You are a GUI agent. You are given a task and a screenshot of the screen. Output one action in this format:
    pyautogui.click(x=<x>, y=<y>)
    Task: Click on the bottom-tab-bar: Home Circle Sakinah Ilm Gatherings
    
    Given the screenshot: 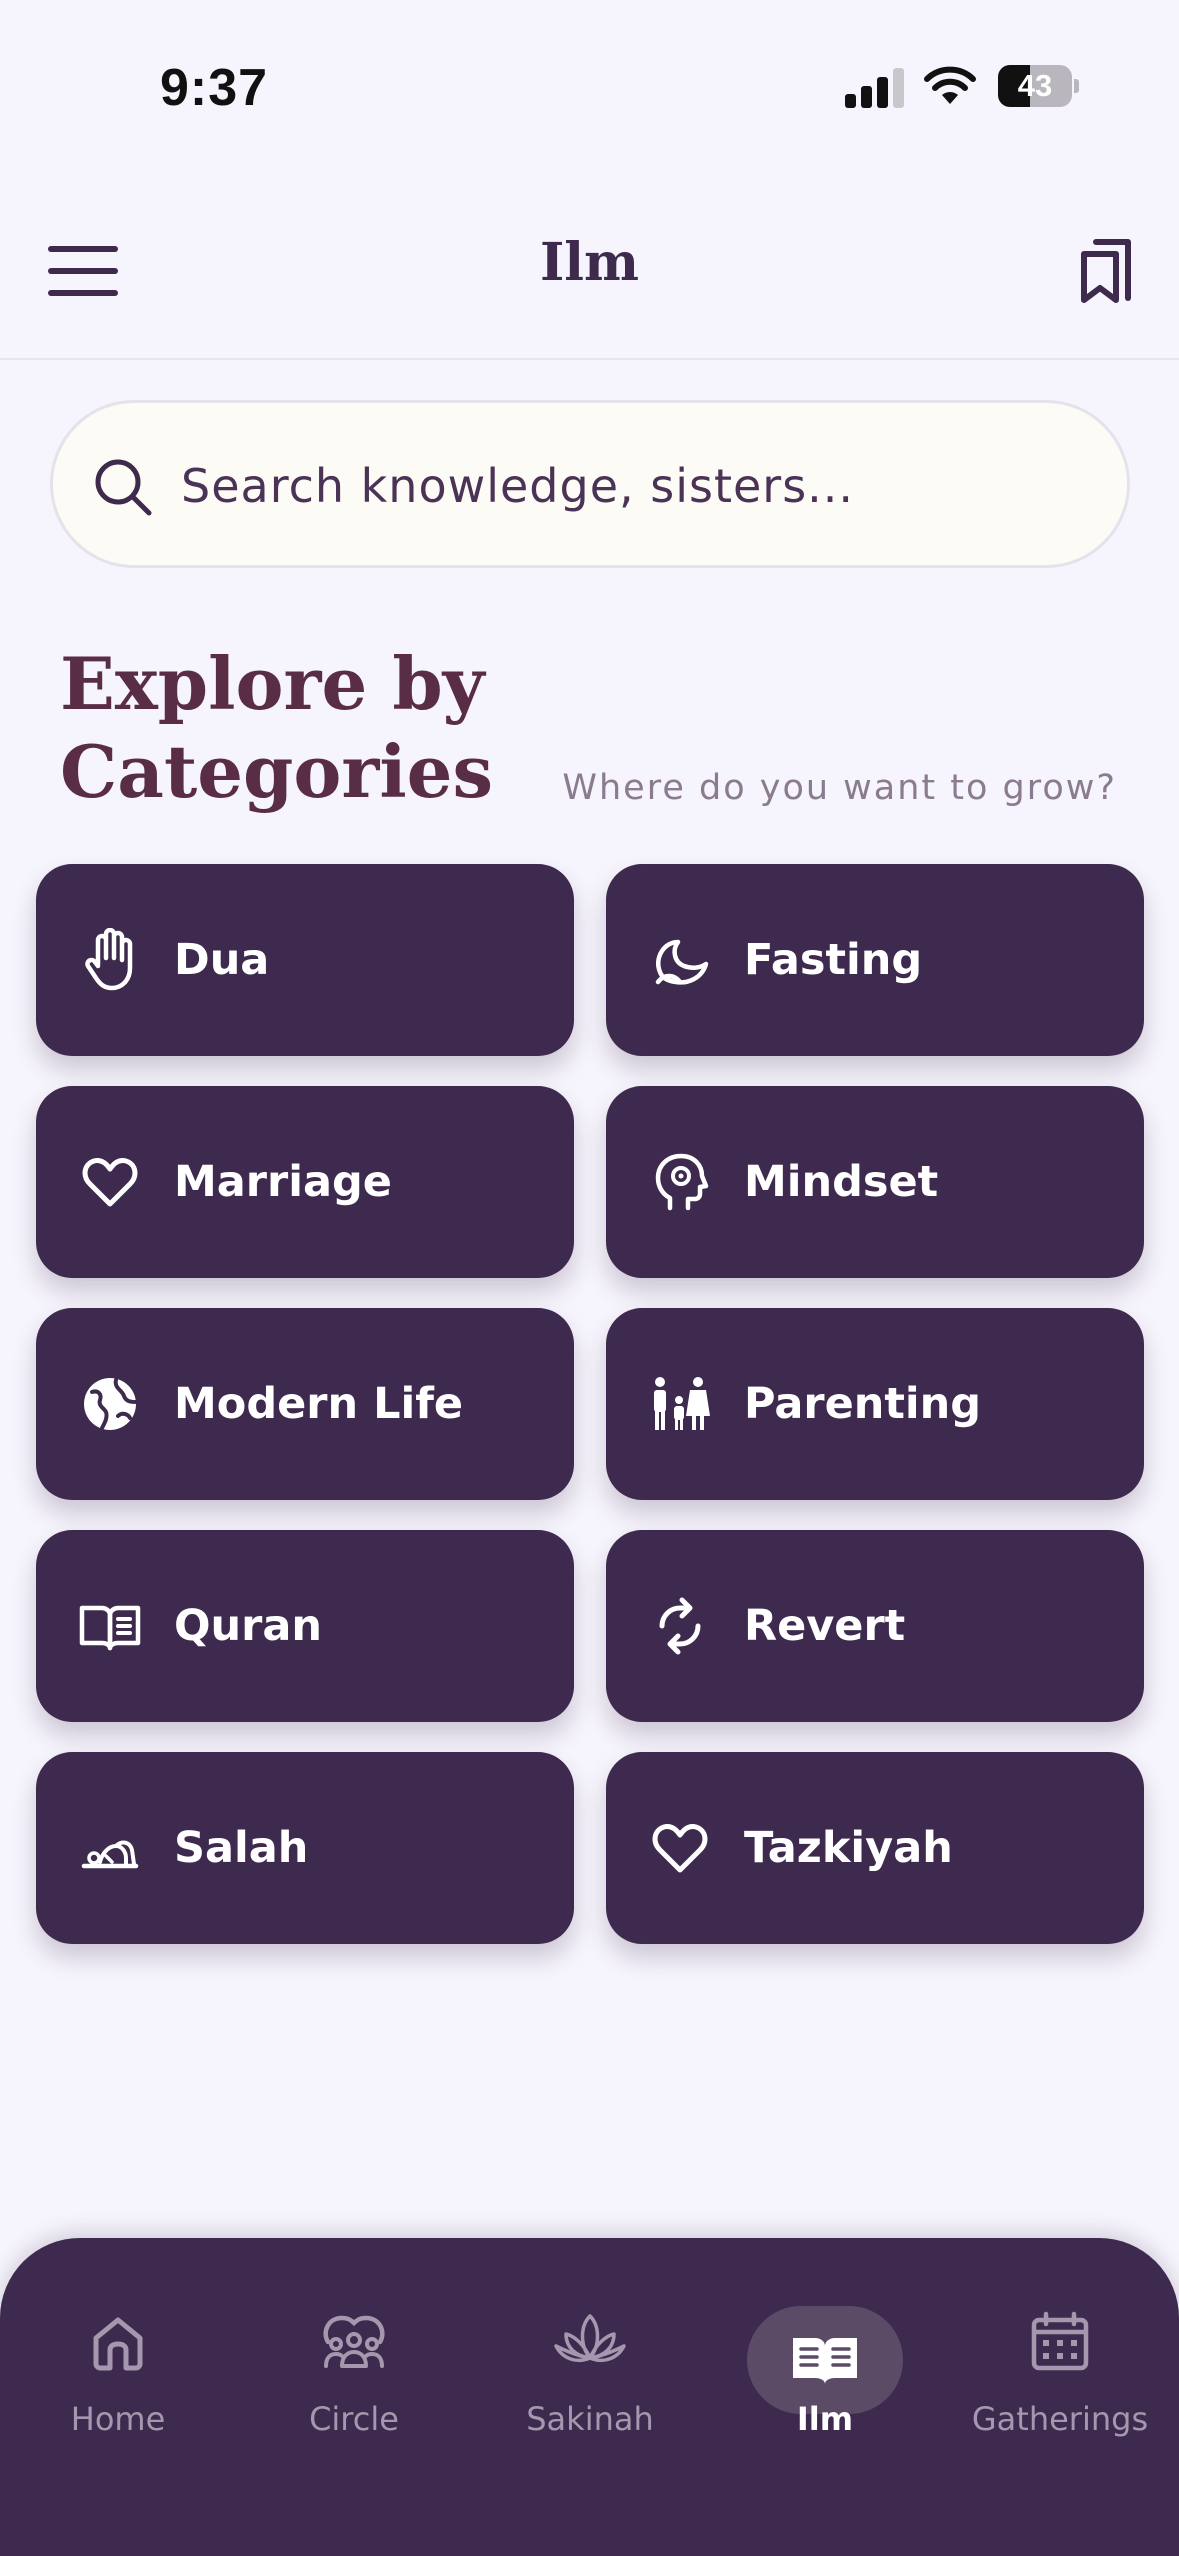 What is the action you would take?
    pyautogui.click(x=589, y=2397)
    